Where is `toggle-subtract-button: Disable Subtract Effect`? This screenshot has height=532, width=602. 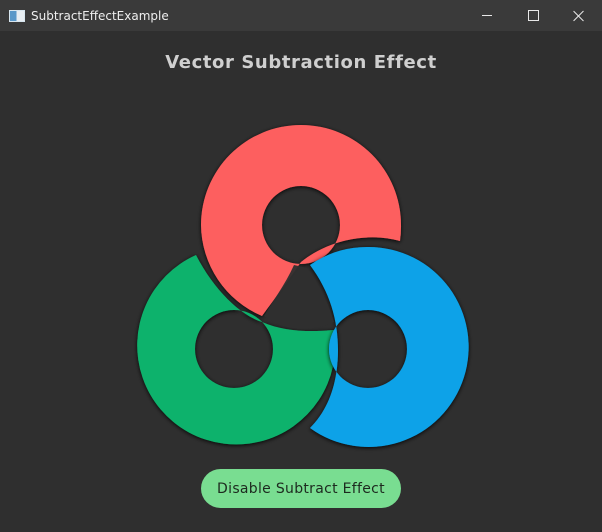
toggle-subtract-button: Disable Subtract Effect is located at coordinates (301, 488).